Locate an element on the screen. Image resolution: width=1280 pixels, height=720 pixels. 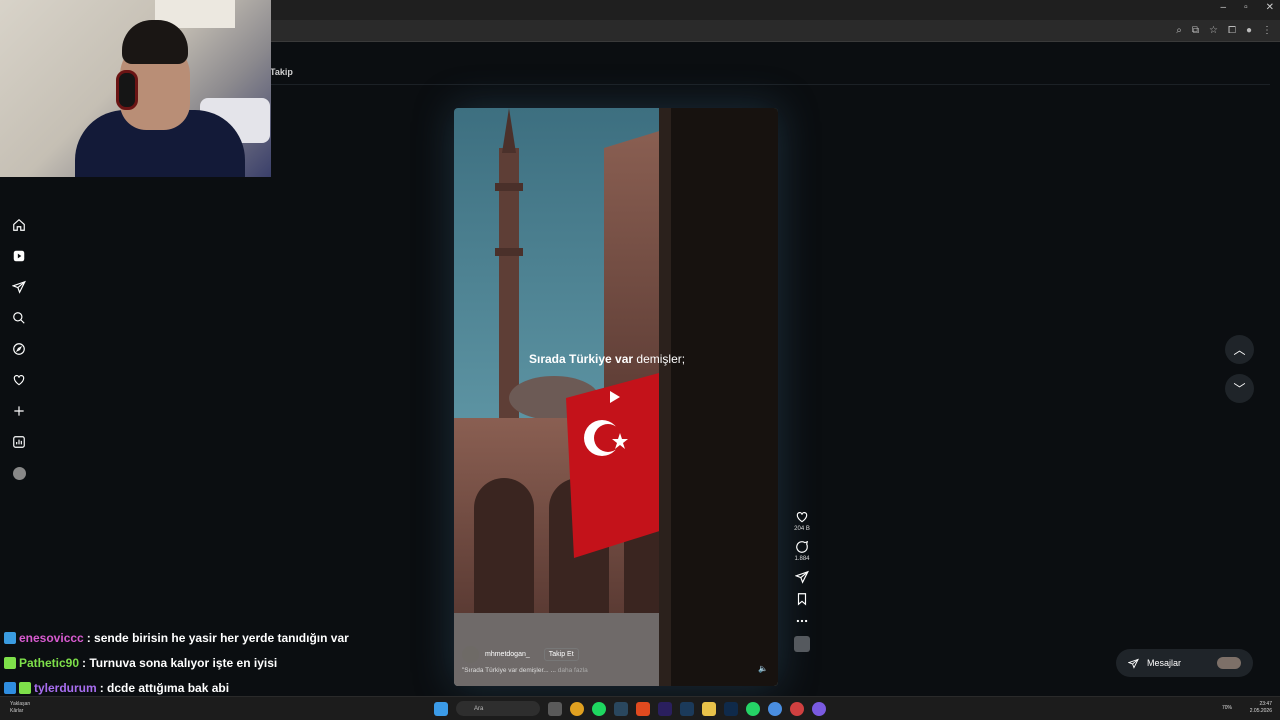
user-avatar is located at coordinates (470, 654).